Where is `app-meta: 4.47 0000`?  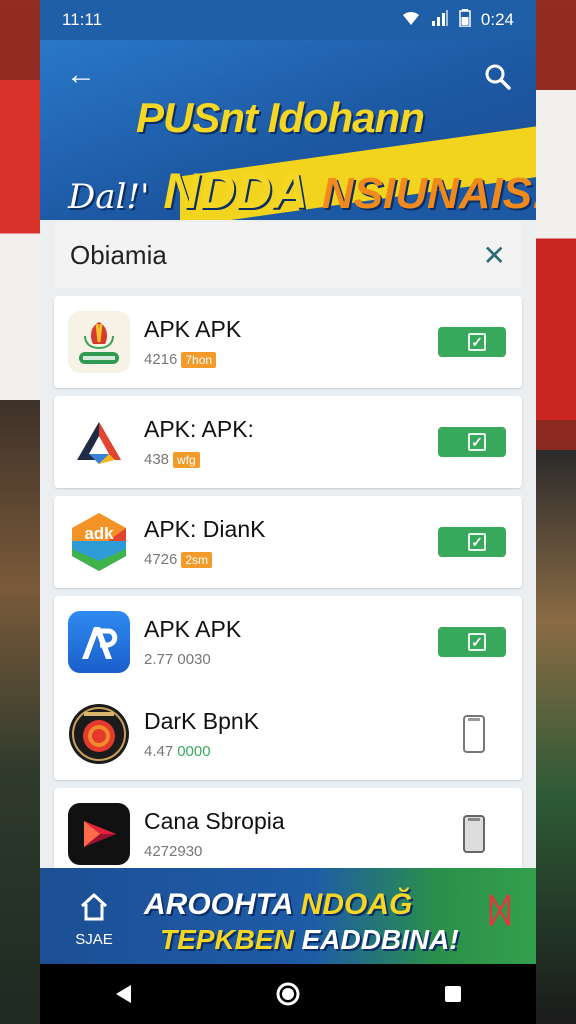
app-meta: 4.47 0000 is located at coordinates (177, 751).